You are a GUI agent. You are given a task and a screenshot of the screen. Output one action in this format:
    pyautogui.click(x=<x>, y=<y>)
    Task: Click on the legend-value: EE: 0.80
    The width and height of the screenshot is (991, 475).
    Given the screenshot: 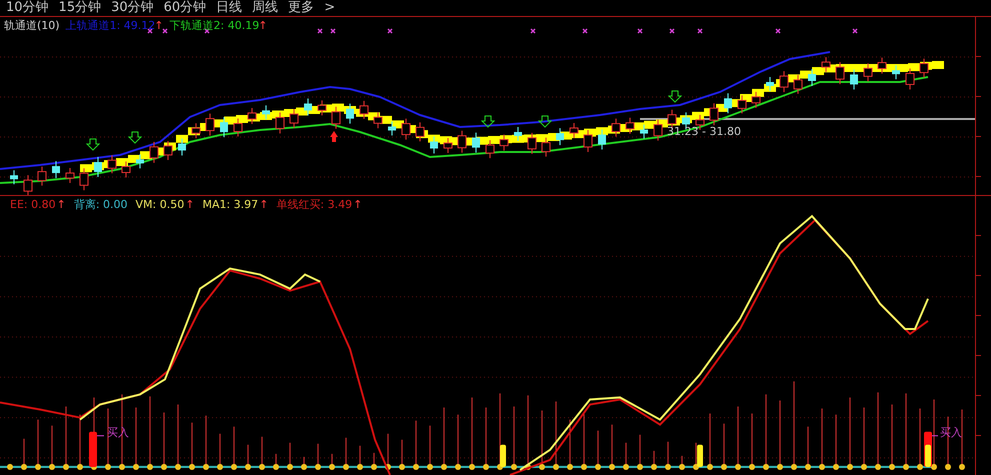 What is the action you would take?
    pyautogui.click(x=33, y=205)
    